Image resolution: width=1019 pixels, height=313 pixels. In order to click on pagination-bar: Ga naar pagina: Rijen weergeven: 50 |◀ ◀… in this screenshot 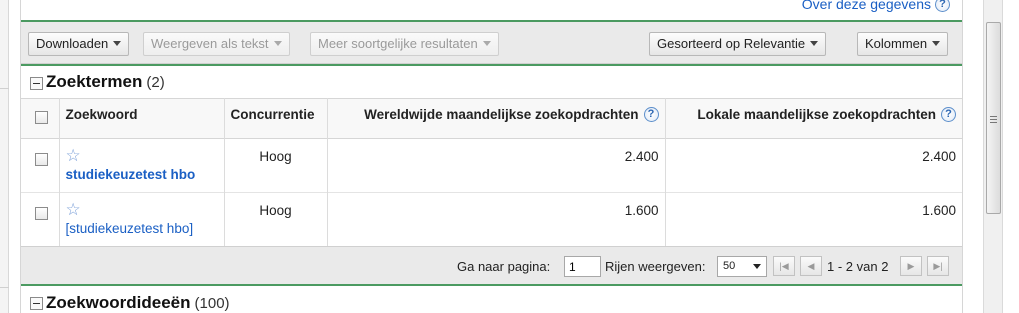, I will do `click(491, 265)`.